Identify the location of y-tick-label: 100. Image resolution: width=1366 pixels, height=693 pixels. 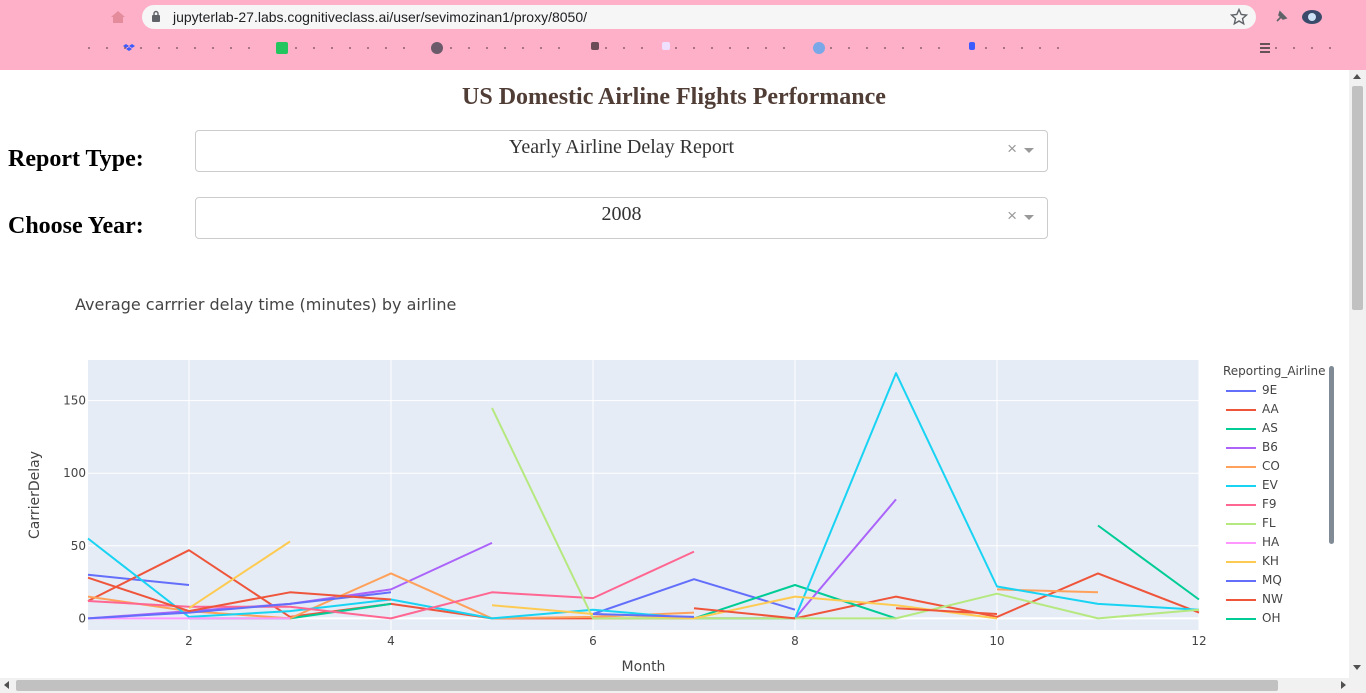
(74, 473).